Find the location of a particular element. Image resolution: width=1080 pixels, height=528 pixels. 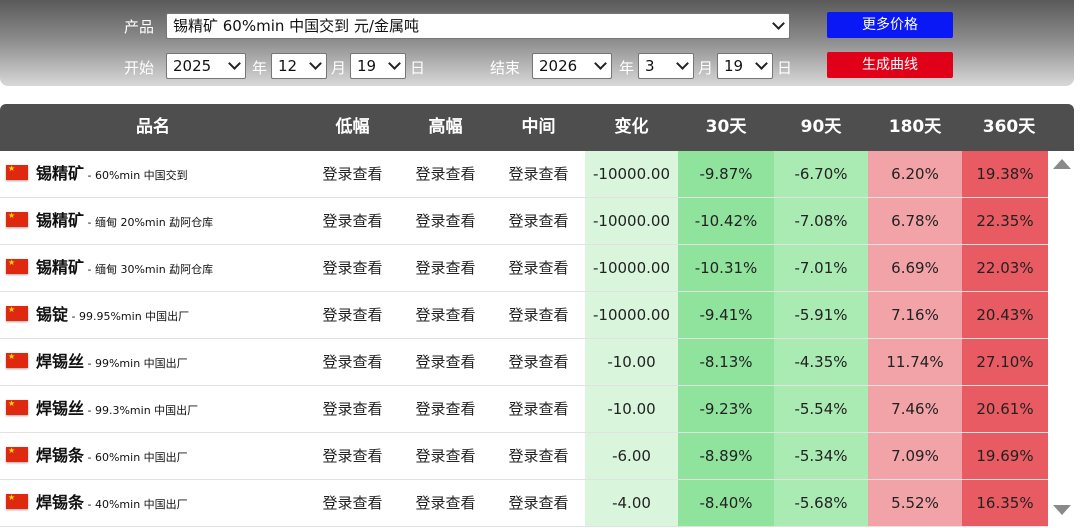

header-mid: 中间 is located at coordinates (538, 127).